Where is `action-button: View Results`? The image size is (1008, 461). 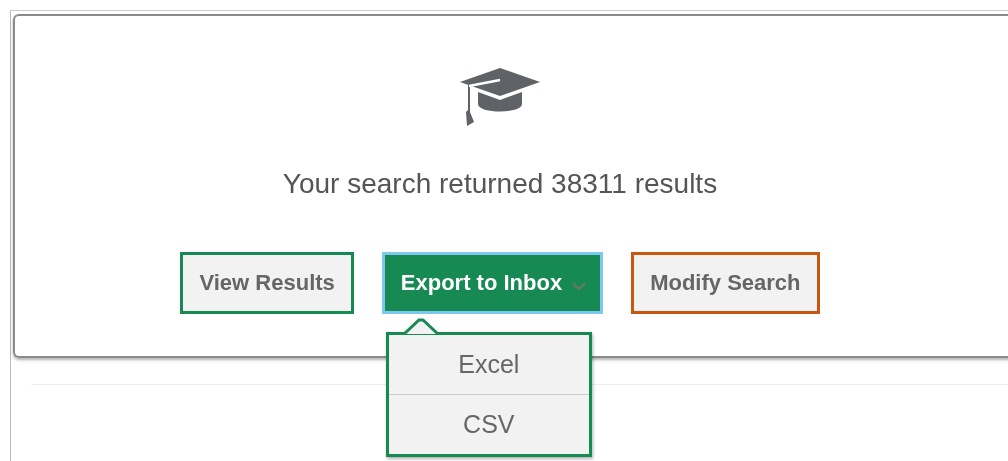
action-button: View Results is located at coordinates (267, 283).